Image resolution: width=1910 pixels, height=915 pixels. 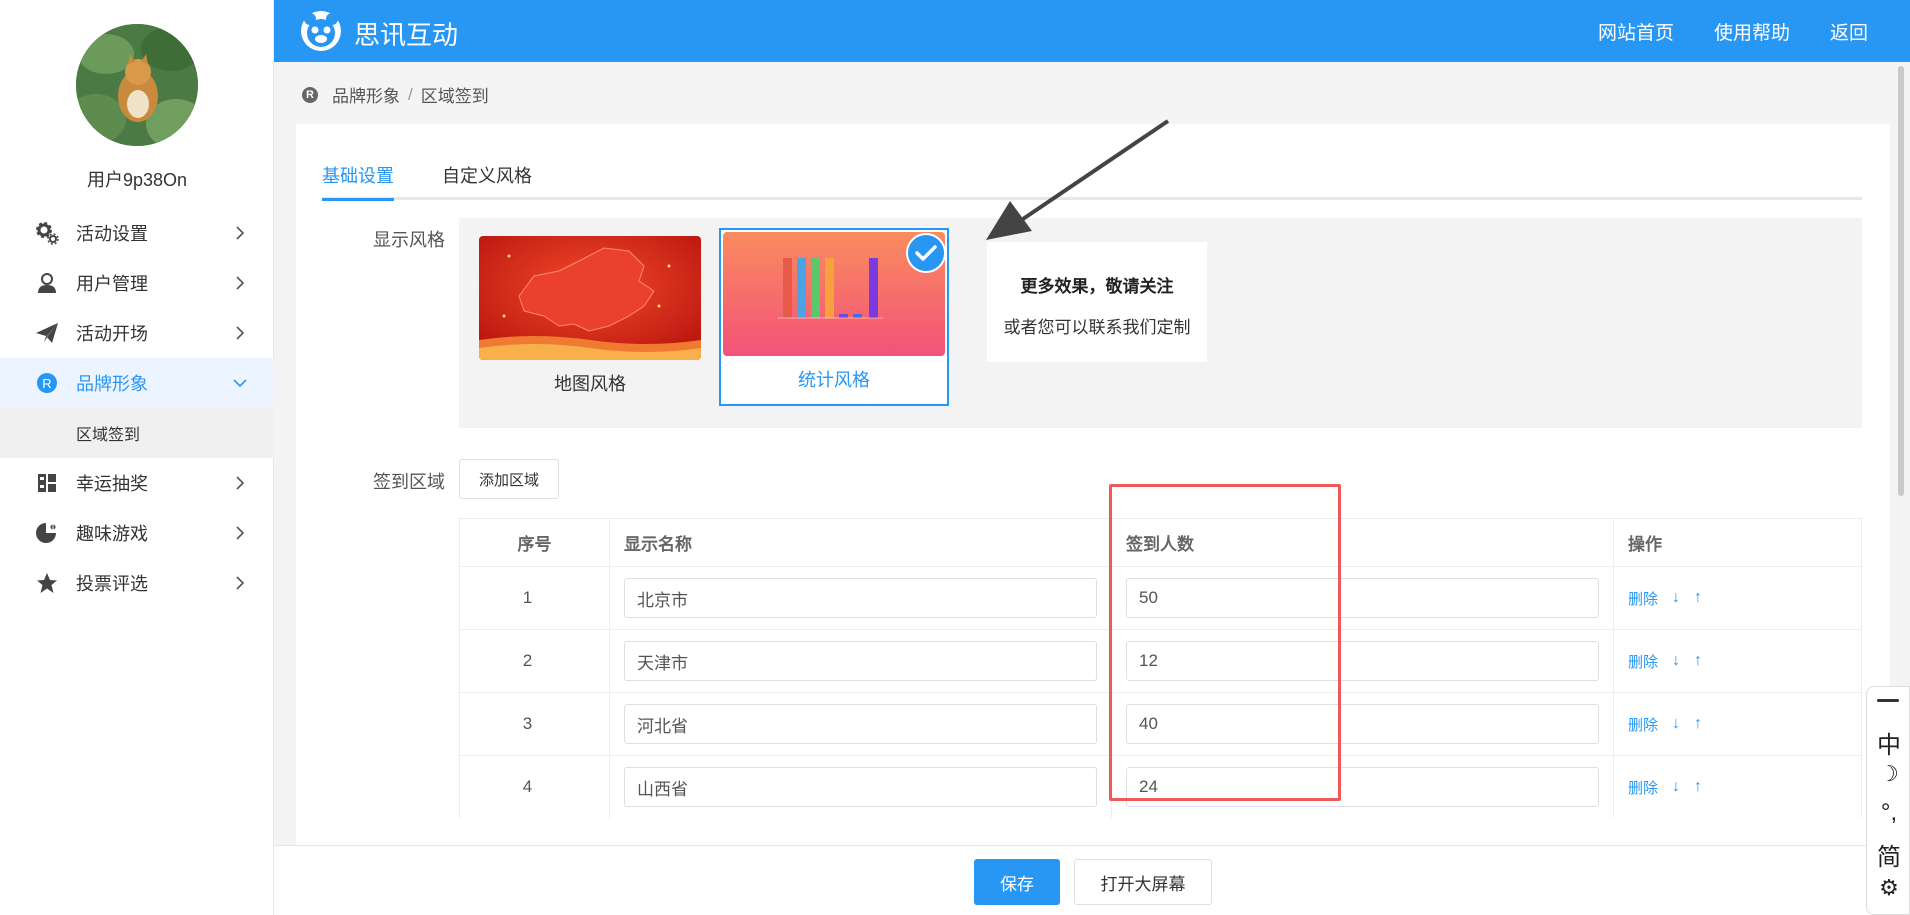 What do you see at coordinates (1092, 31) in the screenshot?
I see `top-header: 思讯互动 网站首页 使用帮助 返回` at bounding box center [1092, 31].